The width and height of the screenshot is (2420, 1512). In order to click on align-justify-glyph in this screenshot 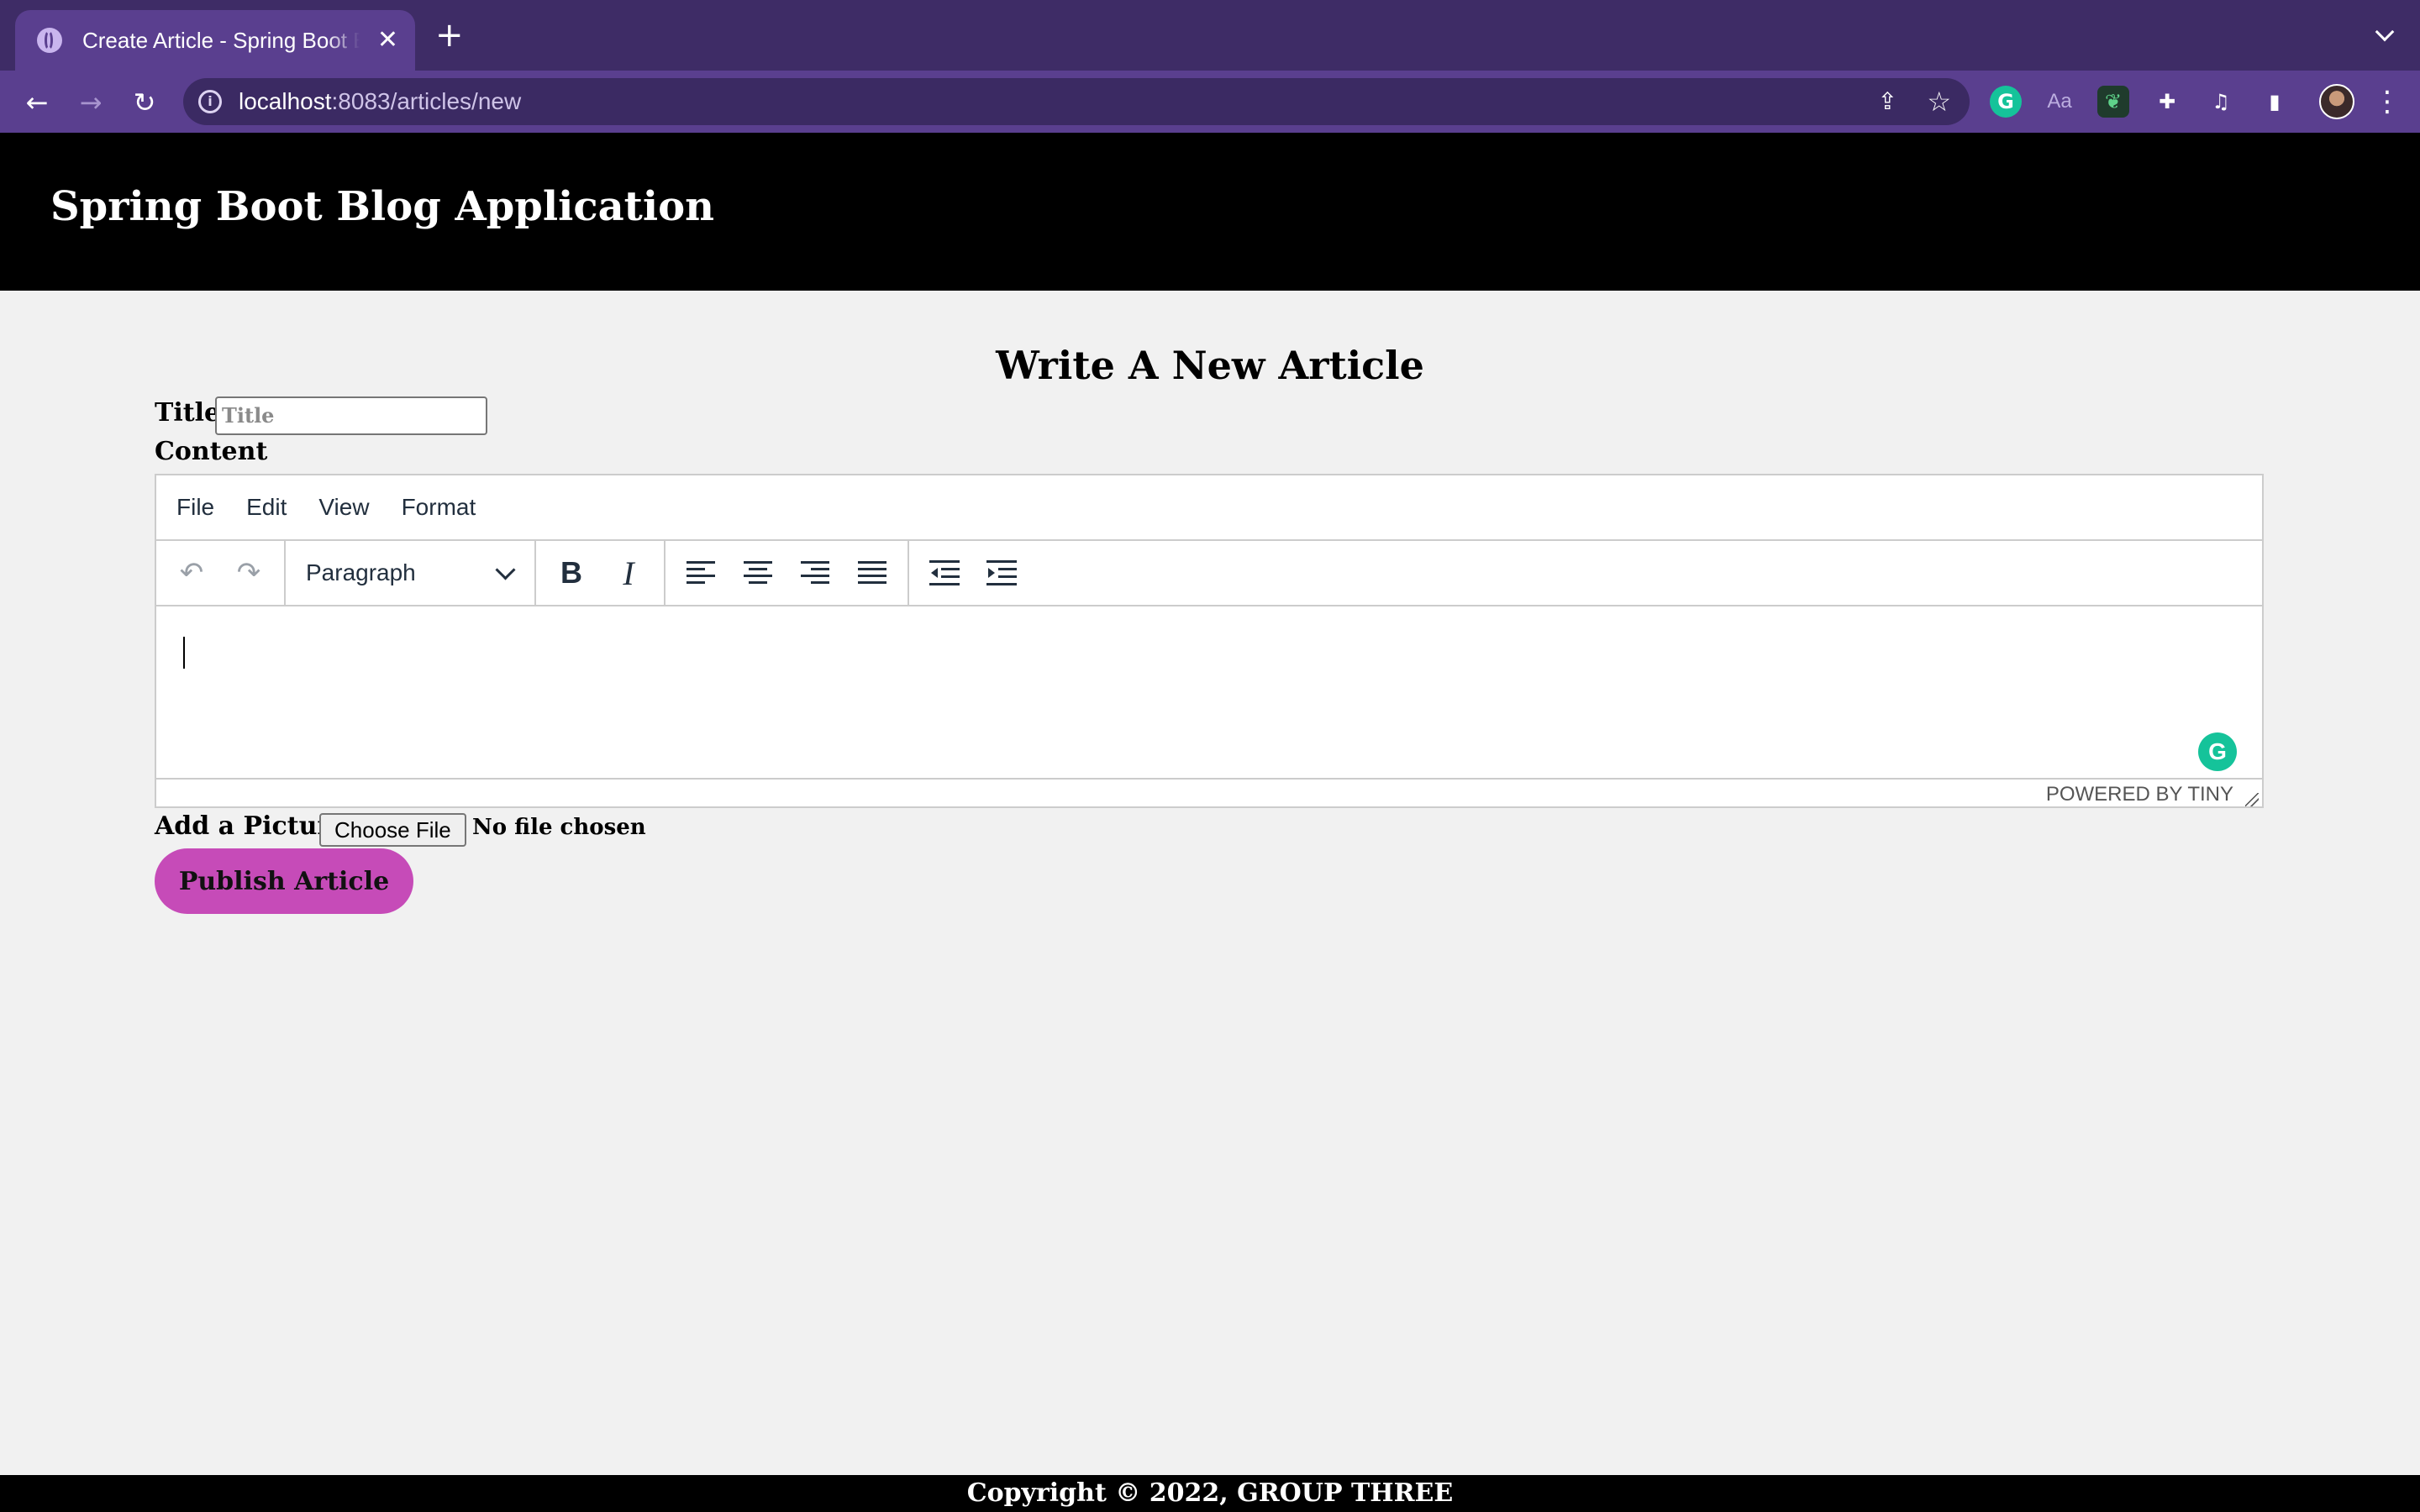, I will do `click(872, 573)`.